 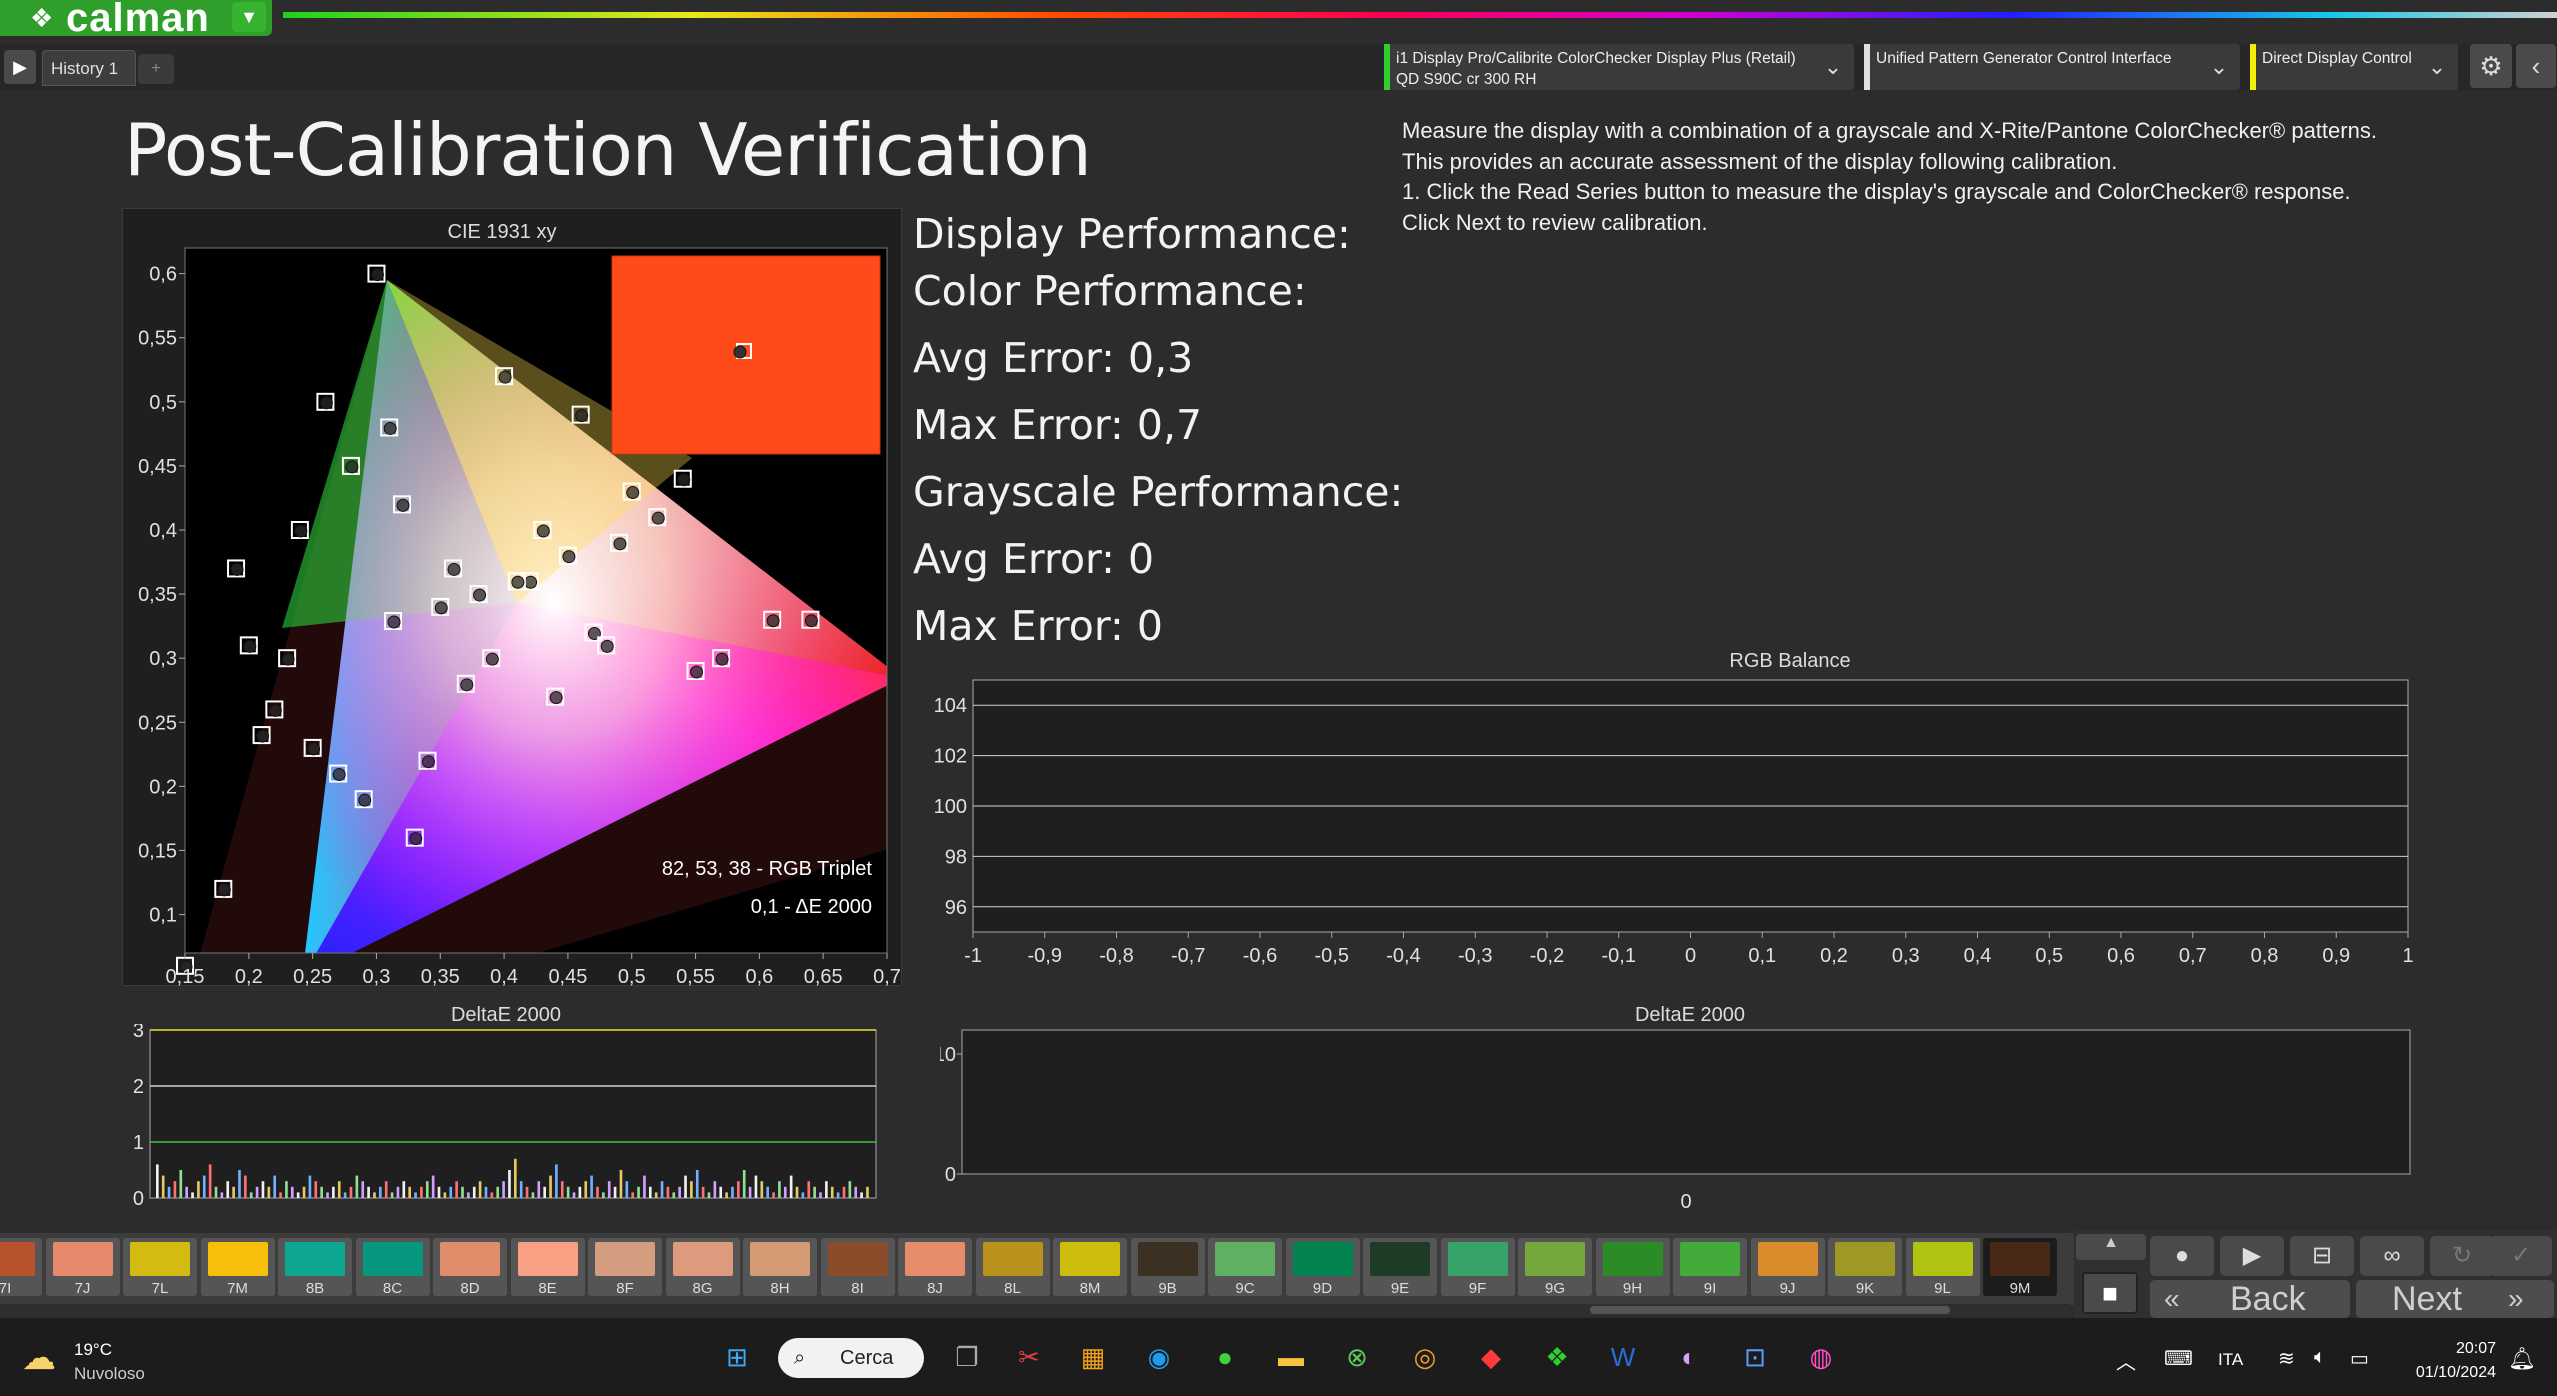 What do you see at coordinates (857, 1288) in the screenshot?
I see `swatch-label: 8I` at bounding box center [857, 1288].